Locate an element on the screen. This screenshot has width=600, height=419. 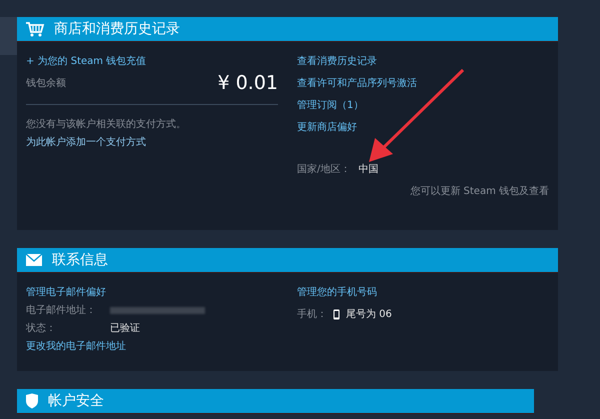
section-title: 商店和消费历史记录 is located at coordinates (117, 29).